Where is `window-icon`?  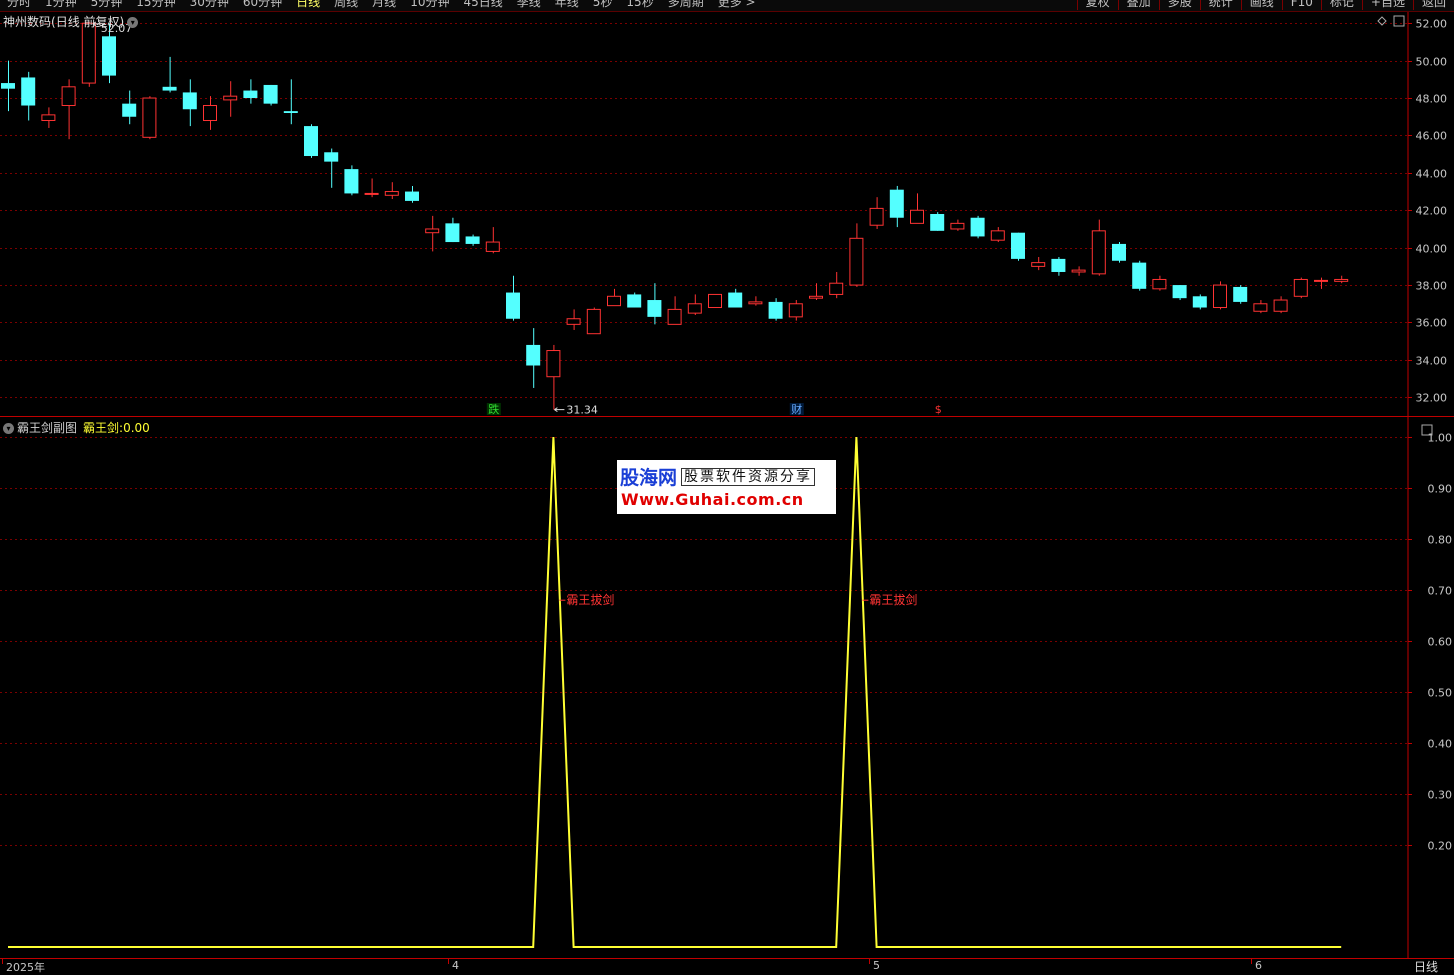
window-icon is located at coordinates (1399, 21).